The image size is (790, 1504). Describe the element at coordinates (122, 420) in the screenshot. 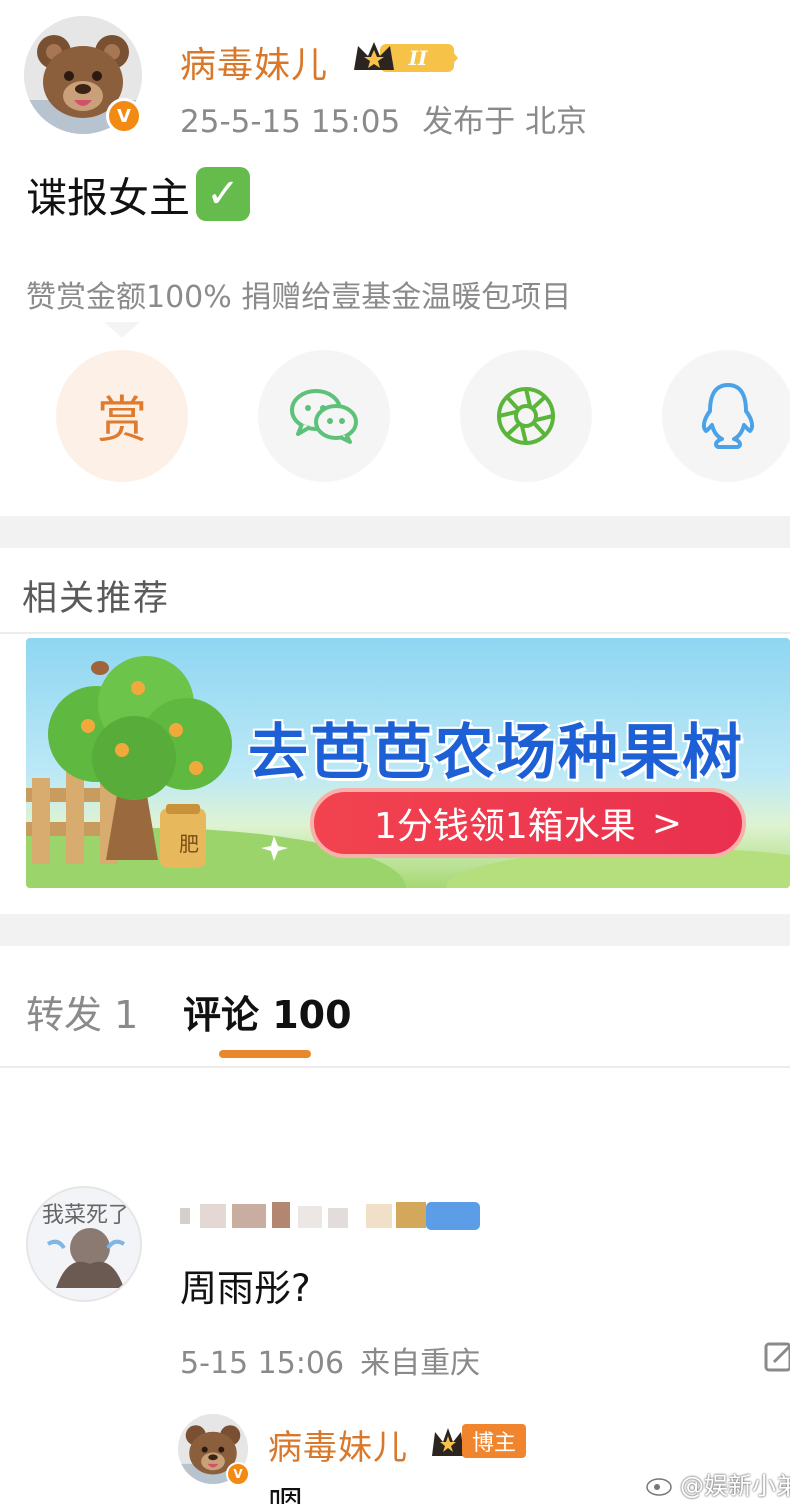

I see `reward-label: 赏` at that location.